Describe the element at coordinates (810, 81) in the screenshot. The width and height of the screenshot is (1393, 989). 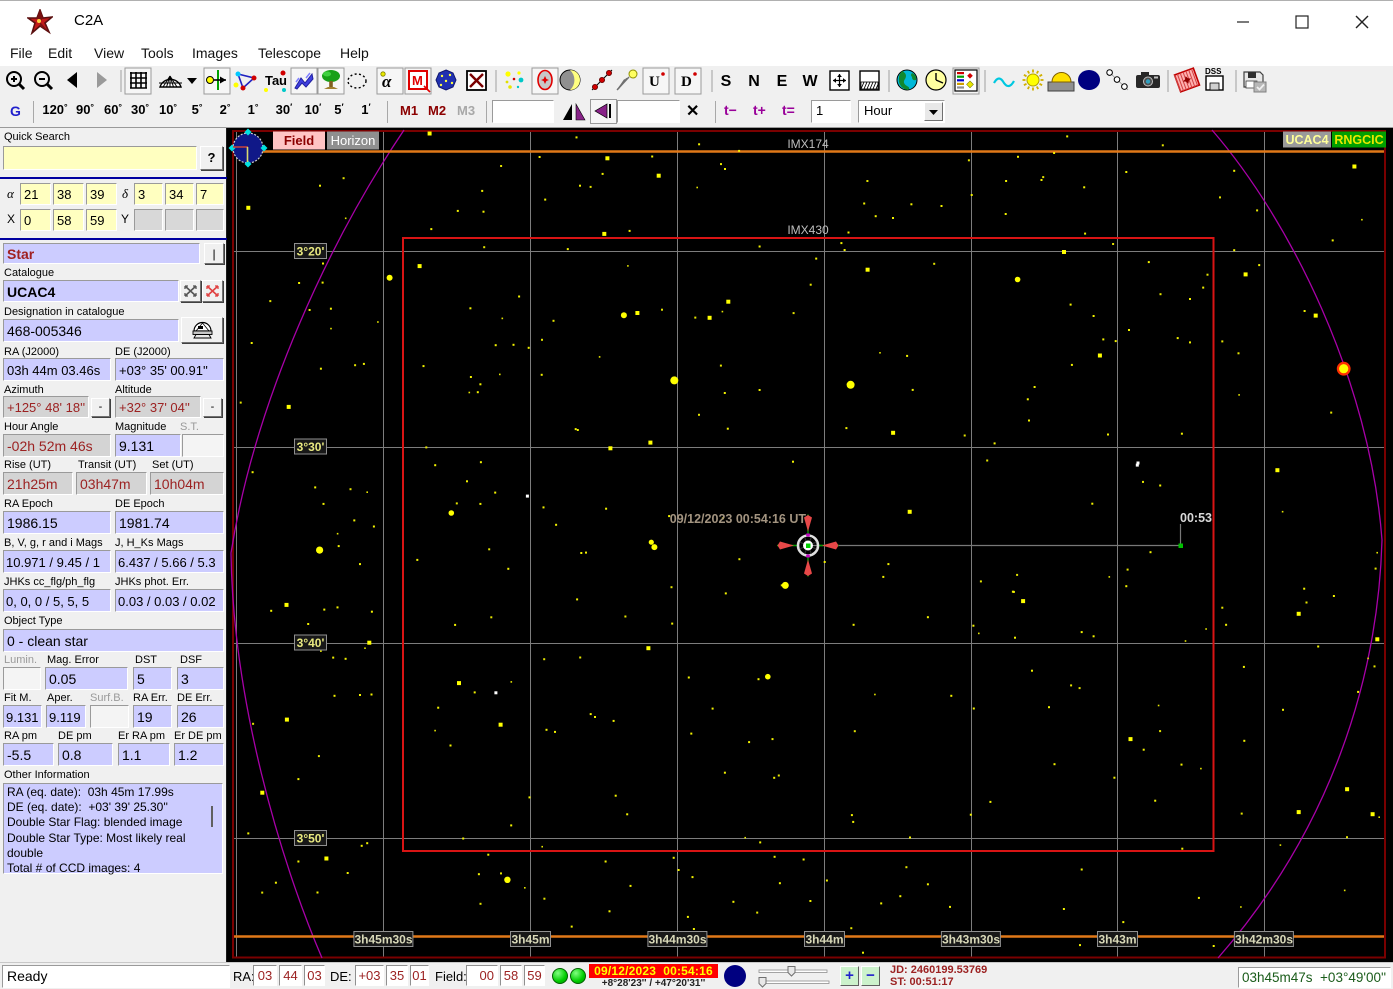
I see `svg-text: W` at that location.